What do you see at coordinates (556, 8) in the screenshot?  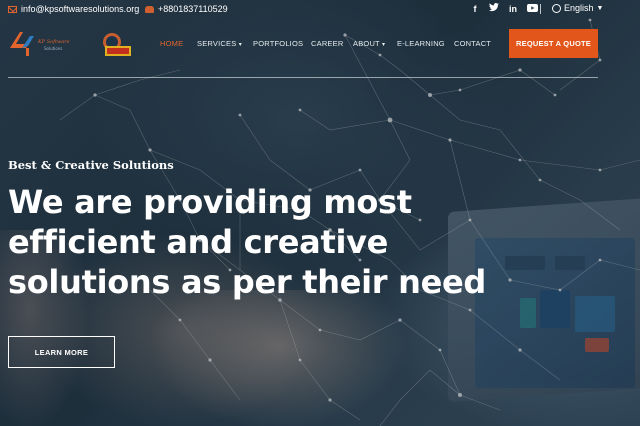 I see `globe-icon` at bounding box center [556, 8].